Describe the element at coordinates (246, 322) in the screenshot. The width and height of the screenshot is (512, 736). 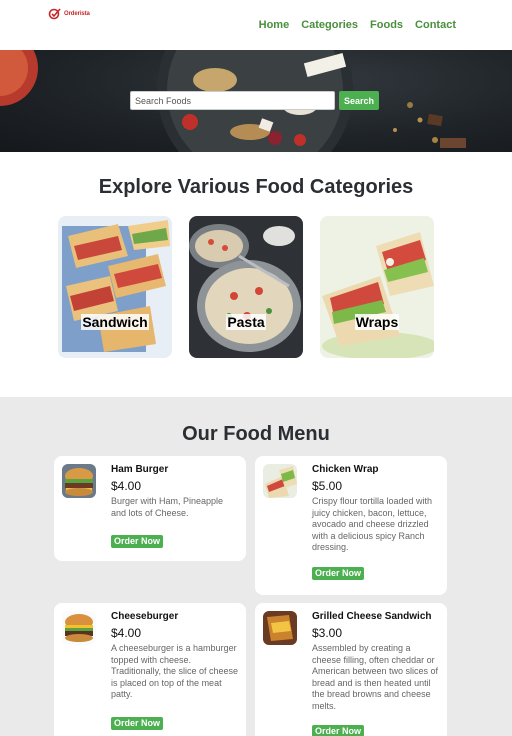
I see `category-label-pasta: Pasta` at that location.